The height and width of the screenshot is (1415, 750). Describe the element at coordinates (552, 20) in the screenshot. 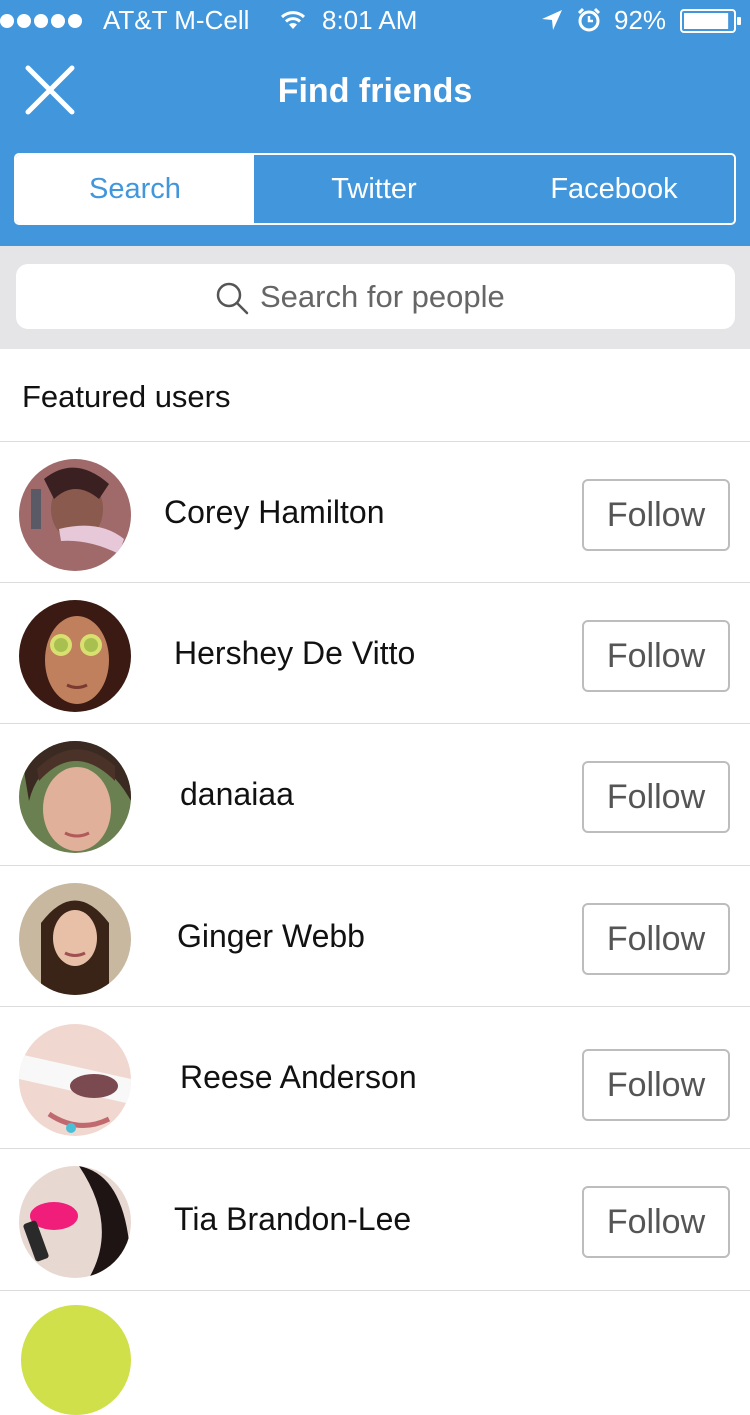

I see `location-arrow-icon` at that location.